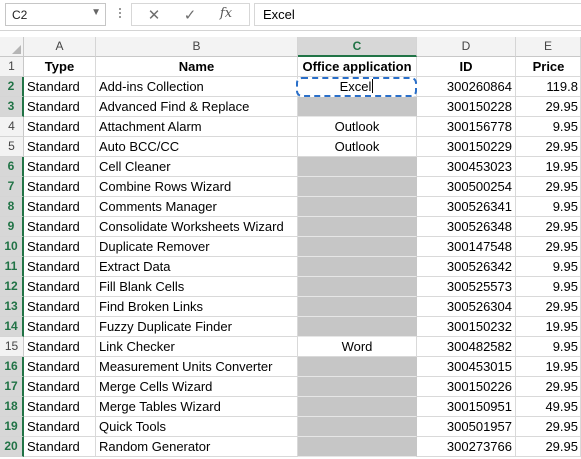  What do you see at coordinates (197, 247) in the screenshot?
I see `cell-name: Duplicate Remover` at bounding box center [197, 247].